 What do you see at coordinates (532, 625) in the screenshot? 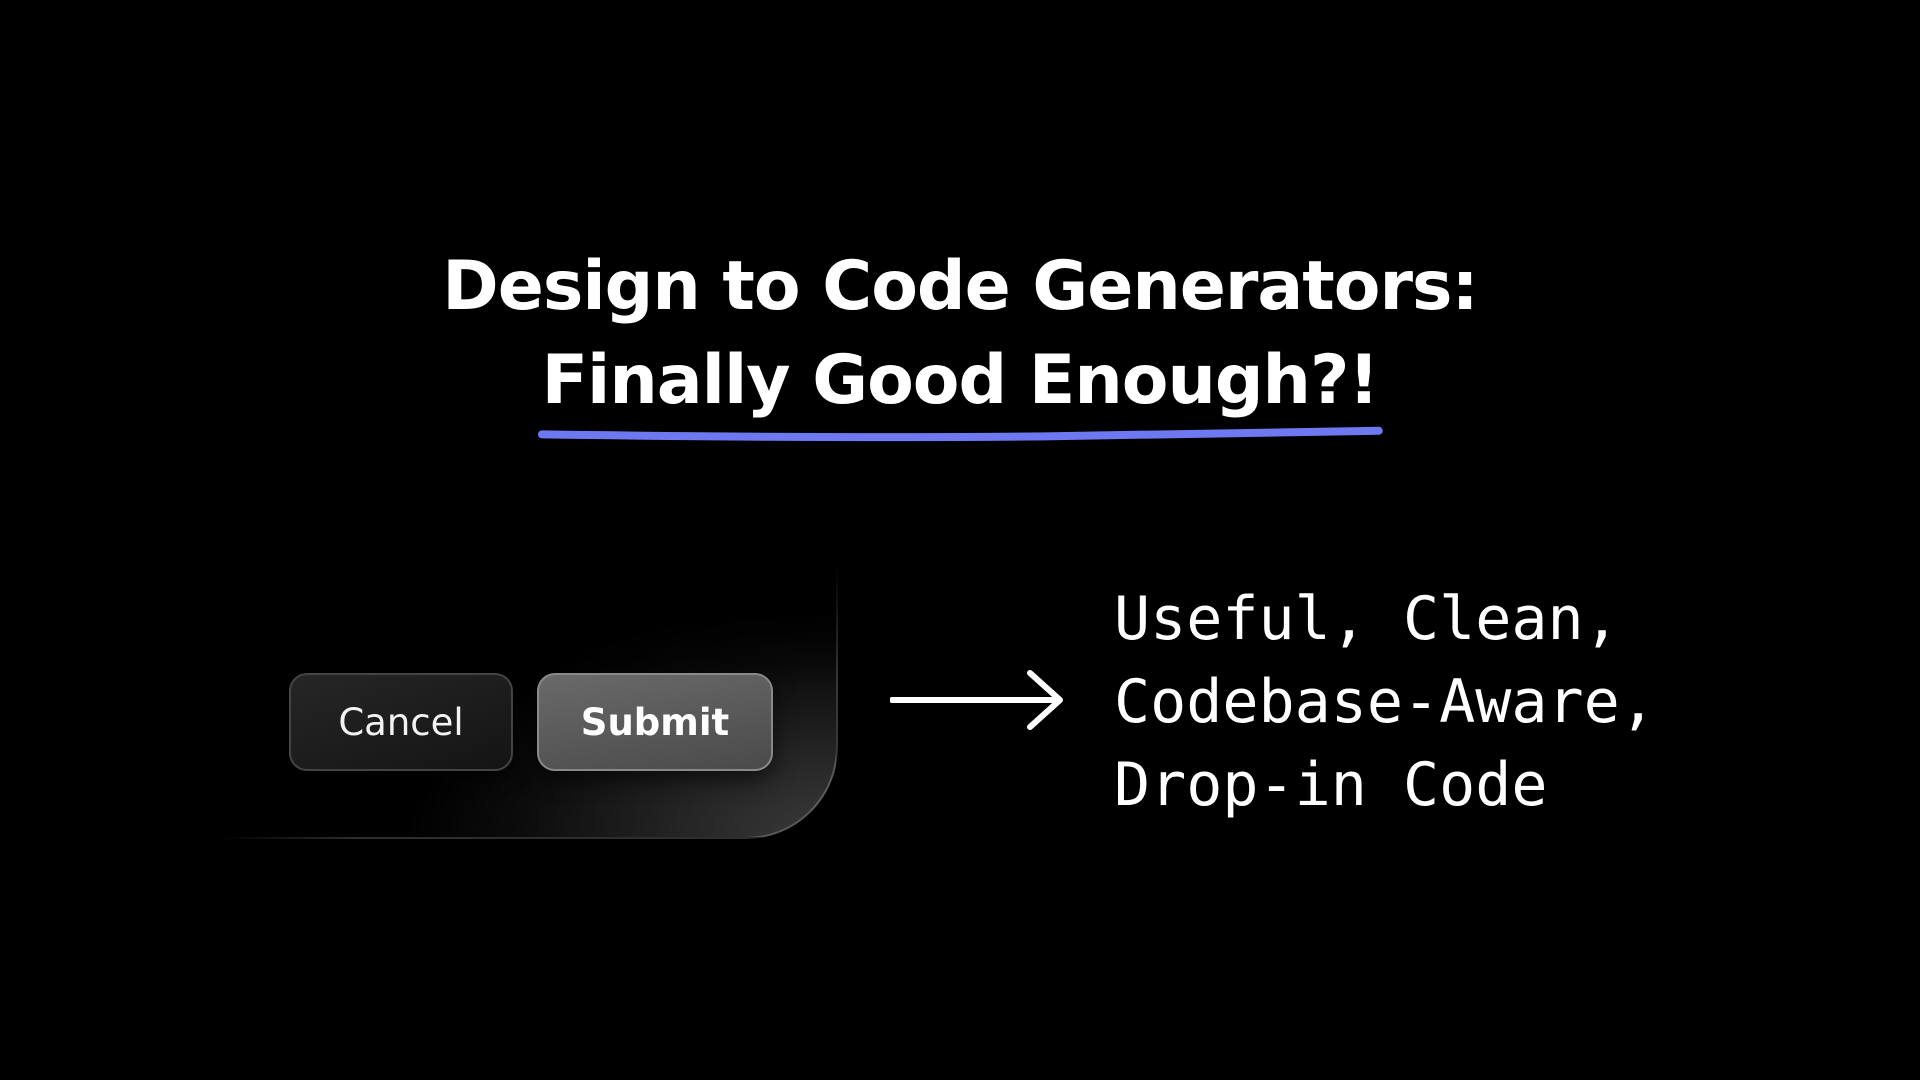
I see `panel-top-fade` at bounding box center [532, 625].